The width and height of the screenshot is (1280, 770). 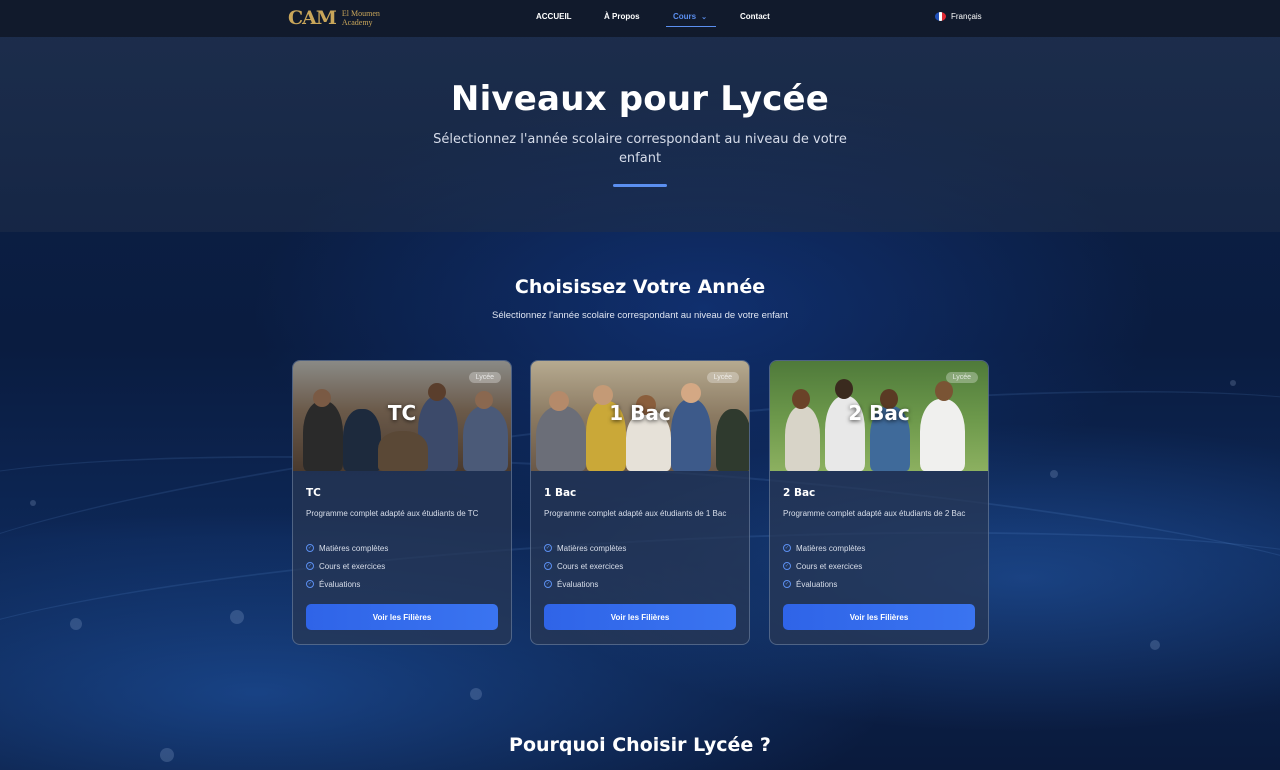 I want to click on nav-links: ACCUEIL À Propos Cours ⌄ Contact, so click(x=640, y=18).